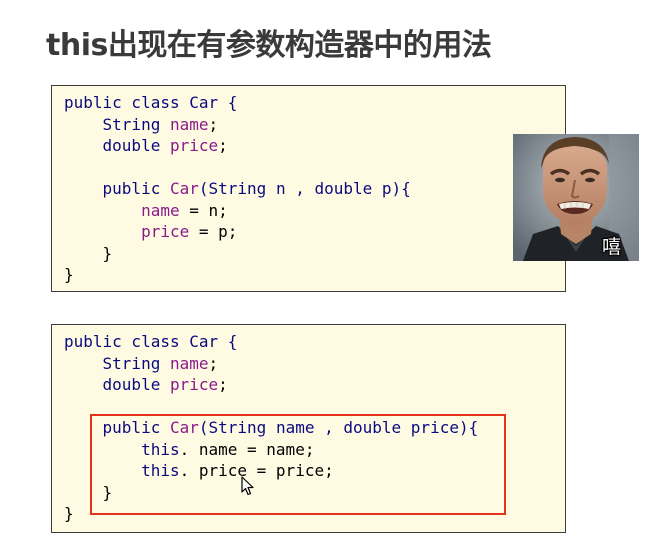  I want to click on meme-reaction-image: 嘻, so click(576, 197).